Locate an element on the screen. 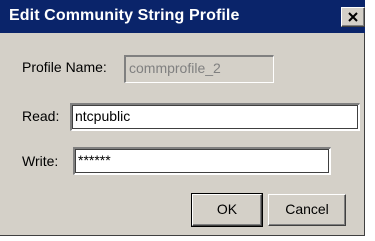  read-field: ntcpublic is located at coordinates (215, 117).